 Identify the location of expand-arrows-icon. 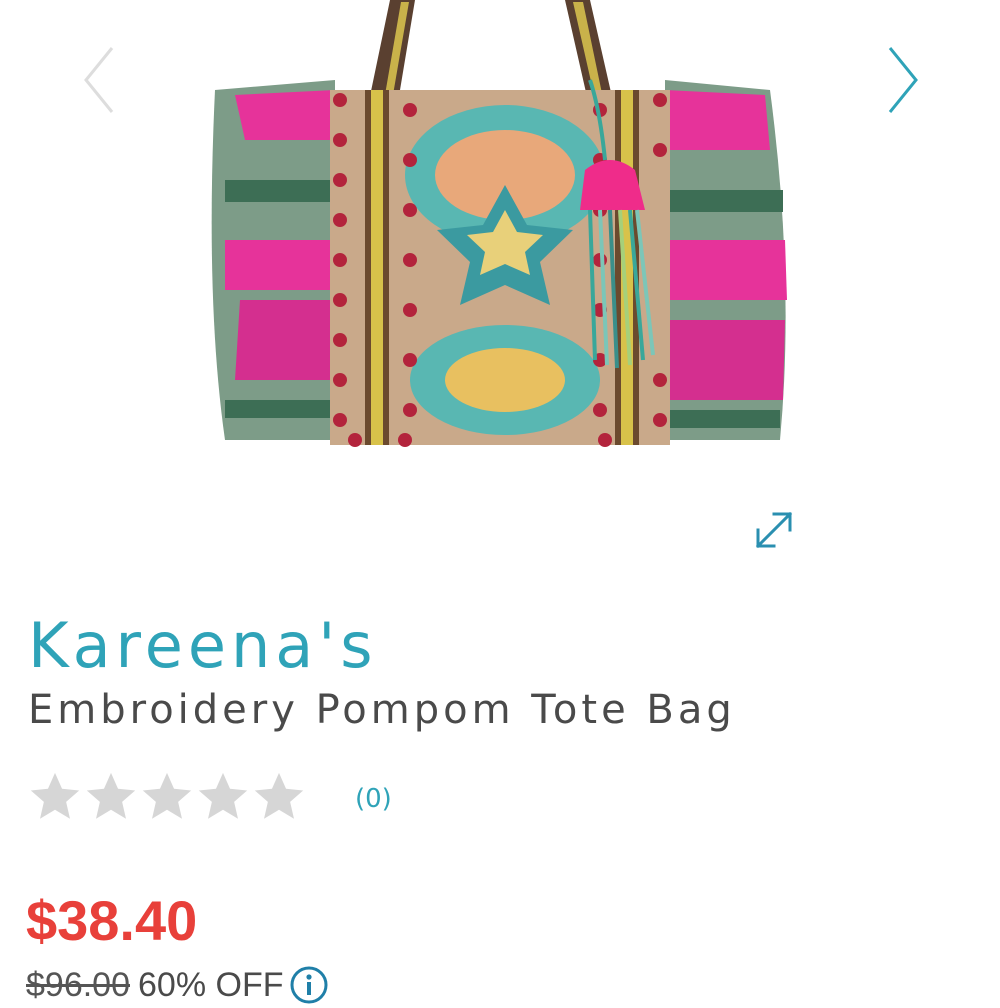
(774, 530).